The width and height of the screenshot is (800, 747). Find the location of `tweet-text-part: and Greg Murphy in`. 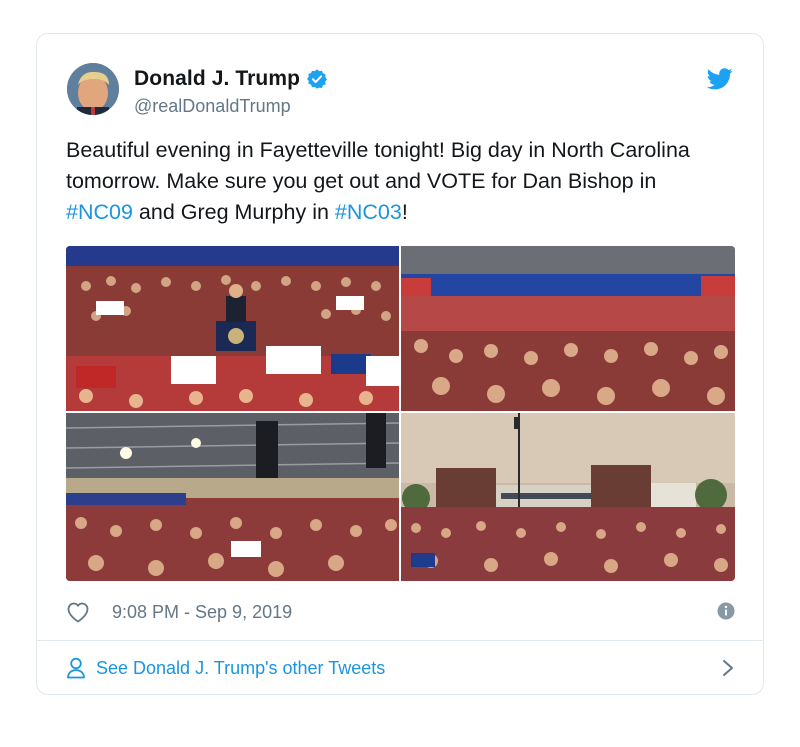

tweet-text-part: and Greg Murphy in is located at coordinates (233, 212).